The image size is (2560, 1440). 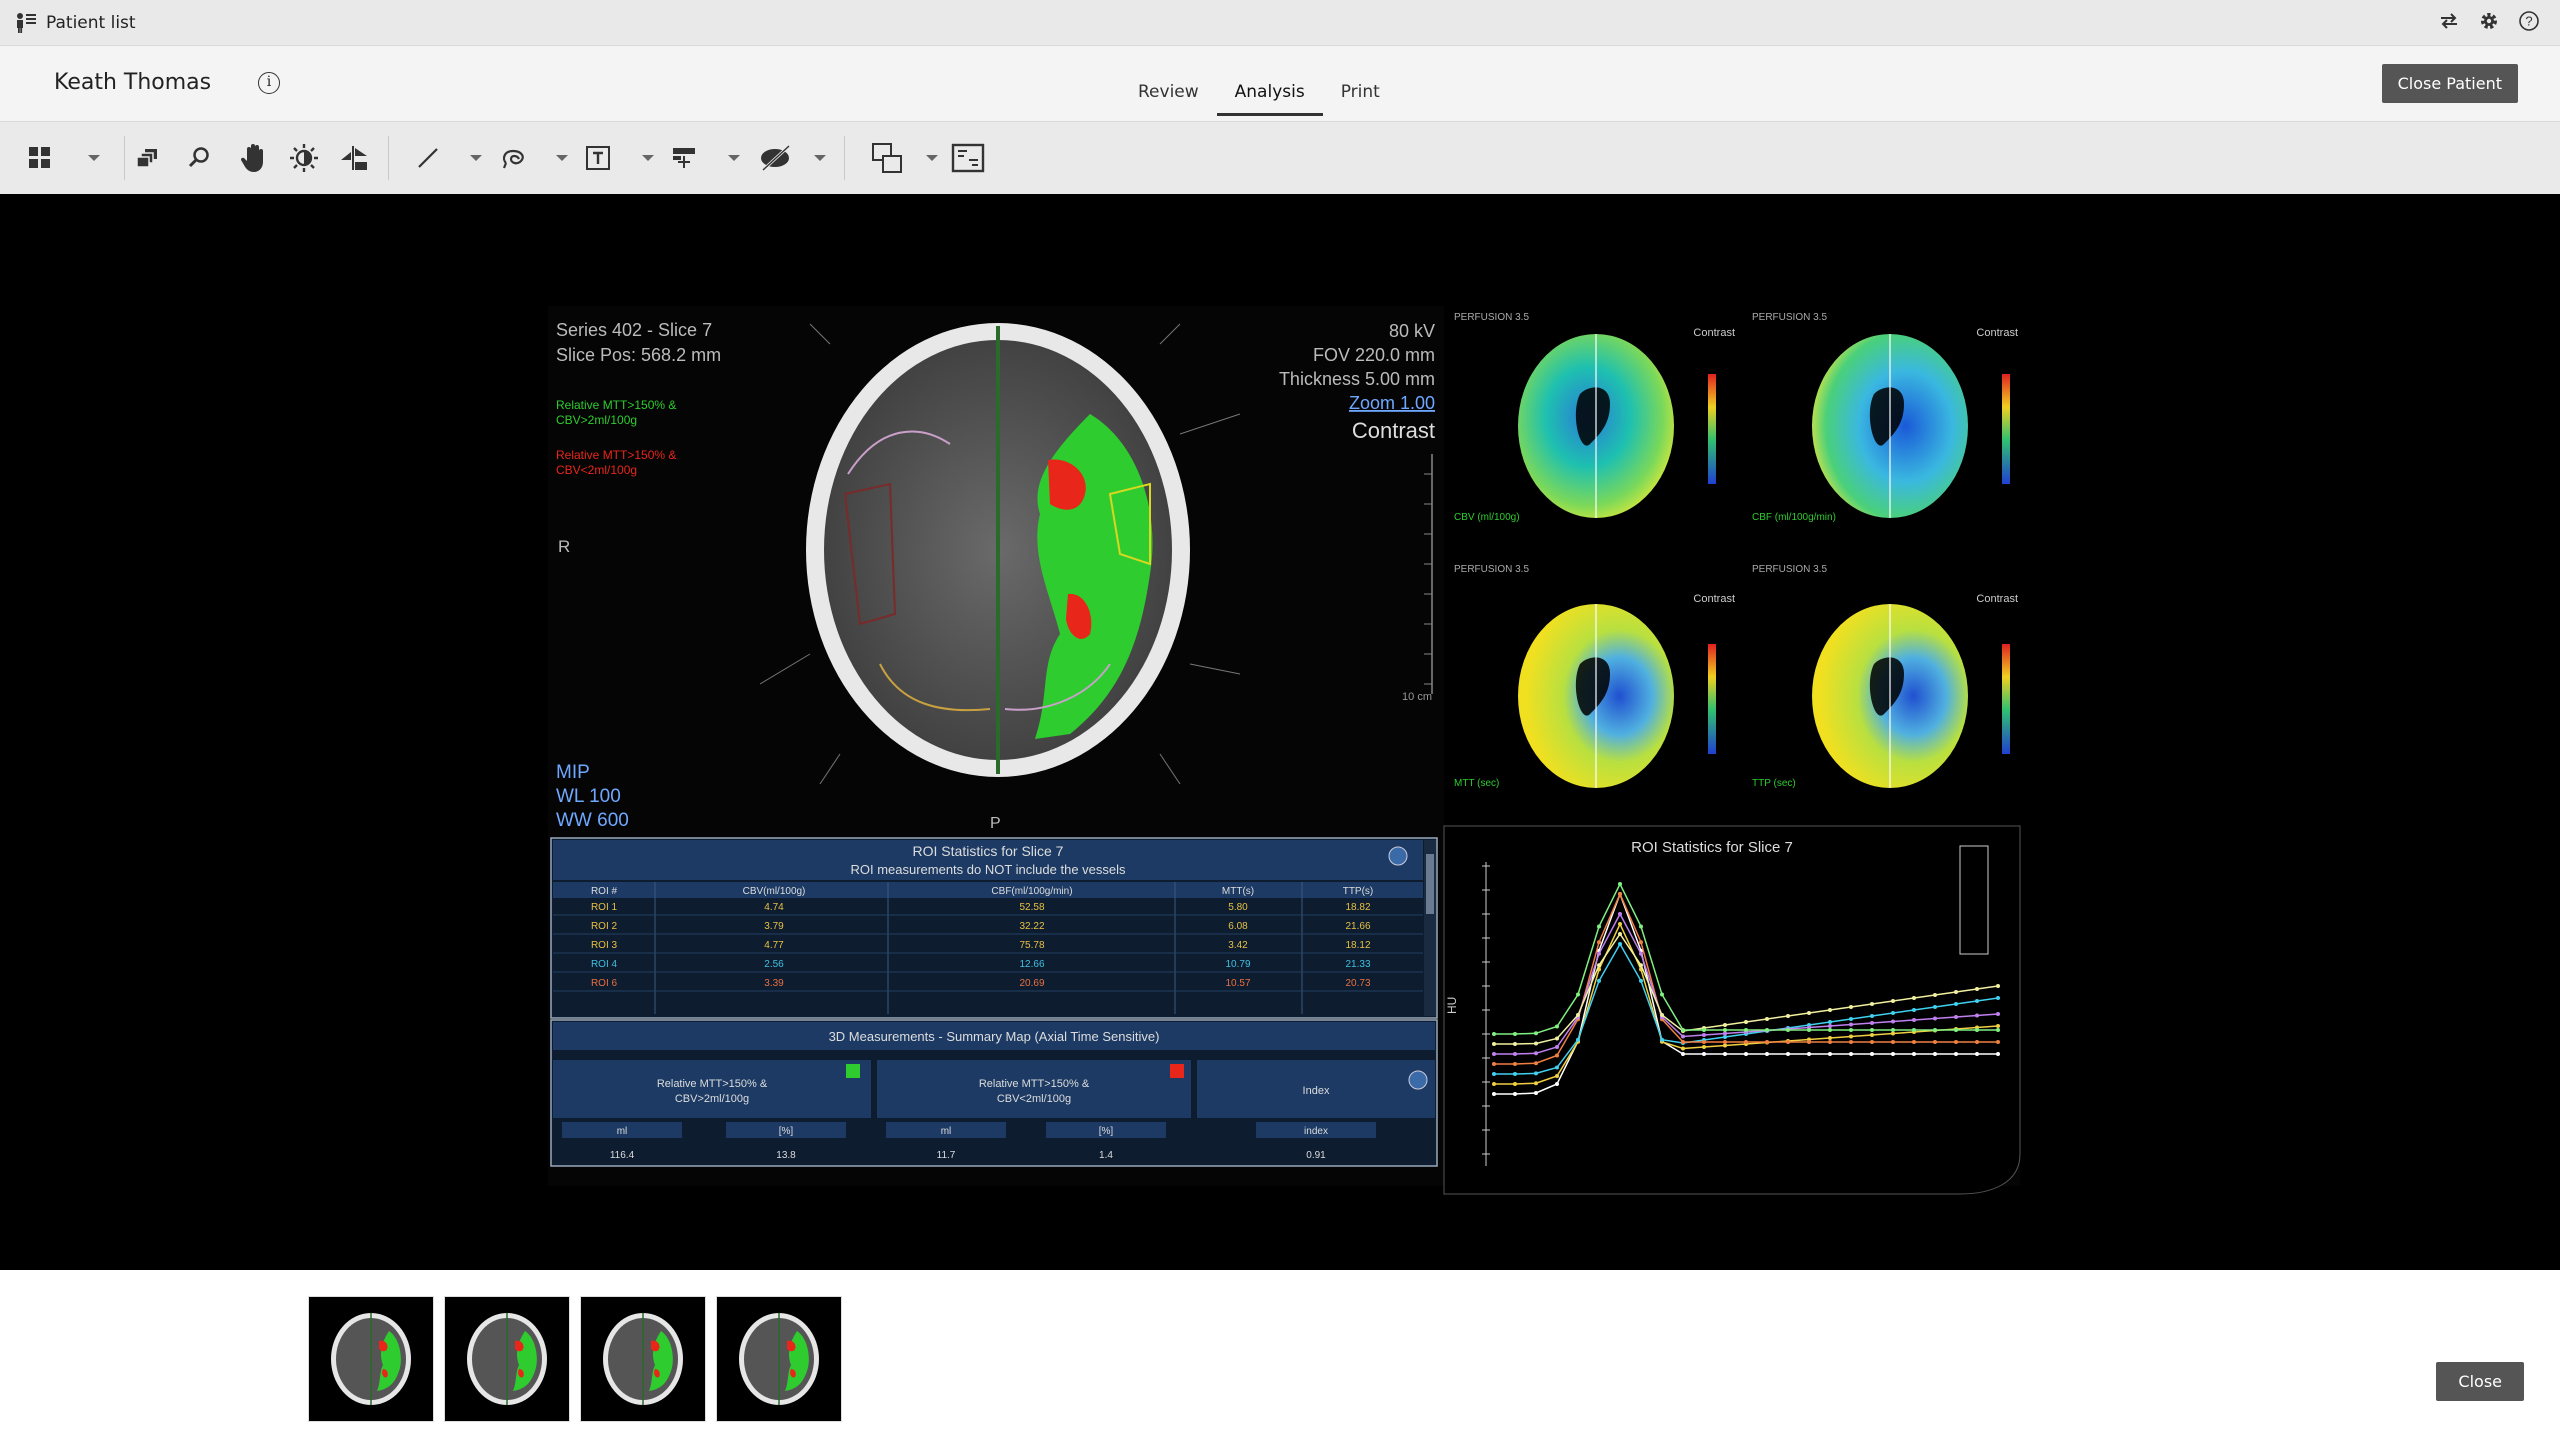 What do you see at coordinates (133, 82) in the screenshot?
I see `patient-name: Keath Thomas` at bounding box center [133, 82].